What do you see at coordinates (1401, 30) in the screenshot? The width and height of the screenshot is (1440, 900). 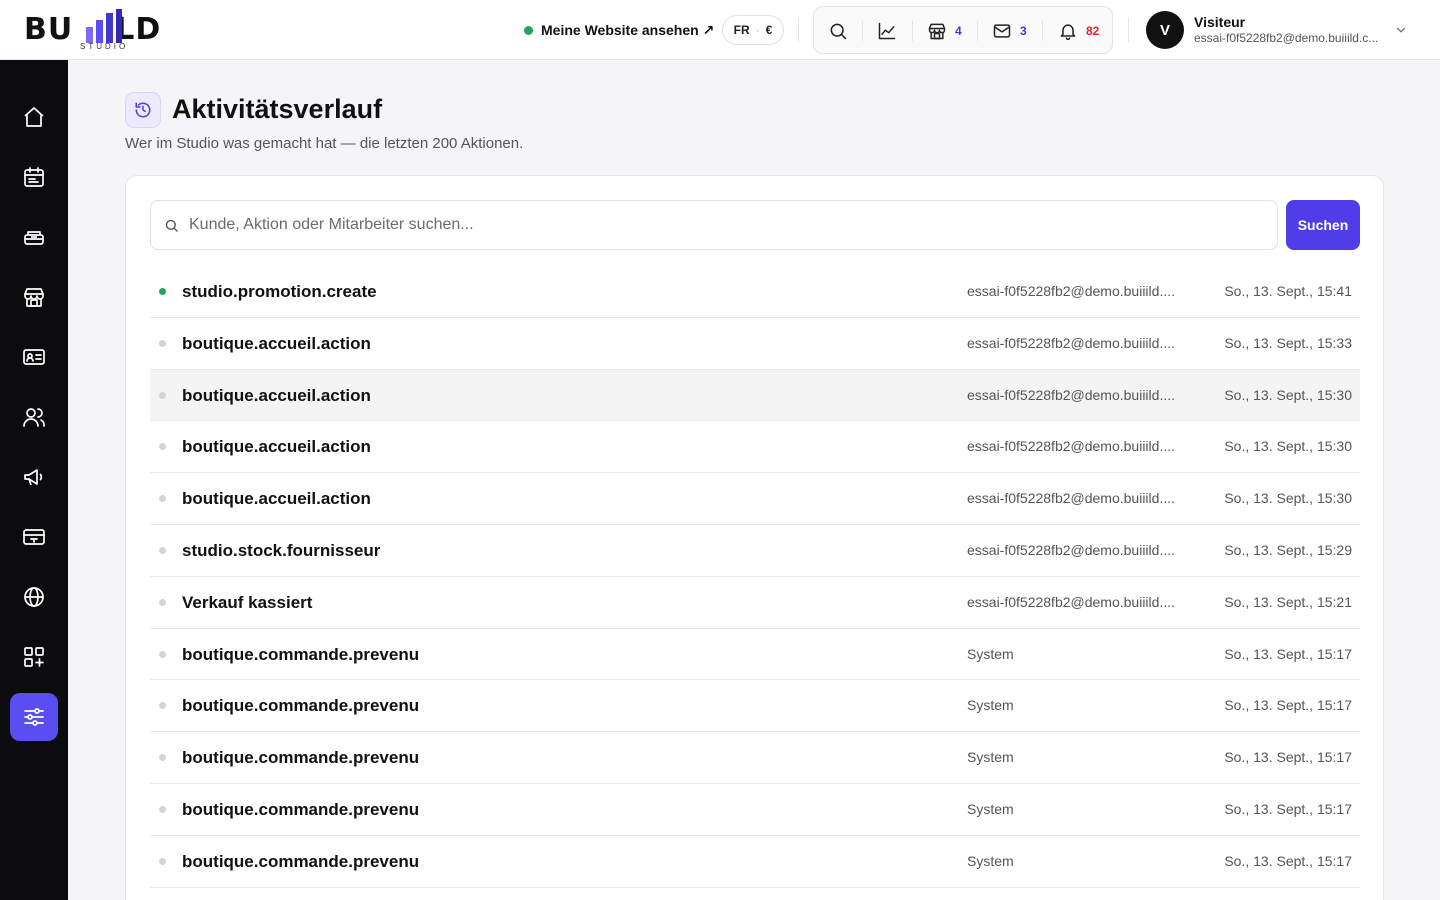 I see `chevron-down-icon` at bounding box center [1401, 30].